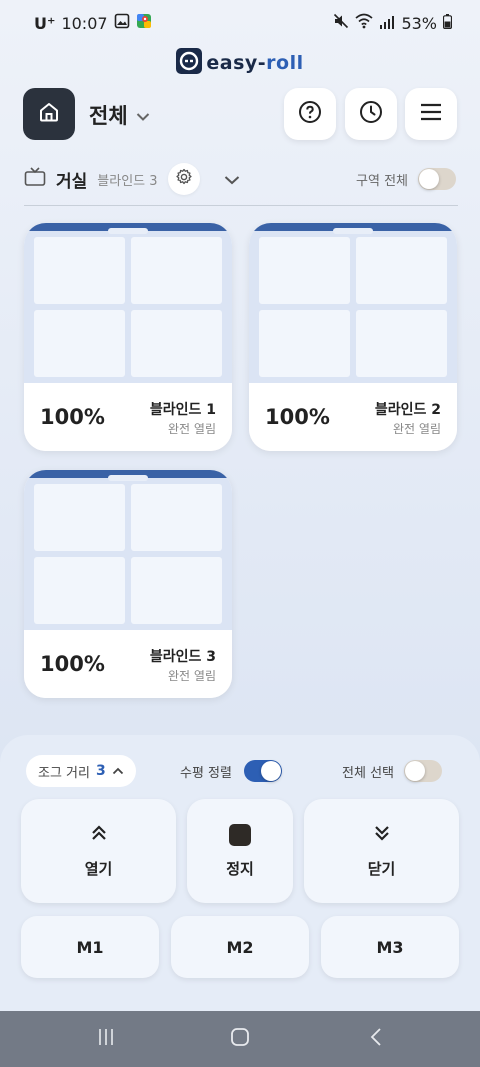 This screenshot has height=1067, width=480. What do you see at coordinates (45, 23) in the screenshot?
I see `carrier-label: U⁺` at bounding box center [45, 23].